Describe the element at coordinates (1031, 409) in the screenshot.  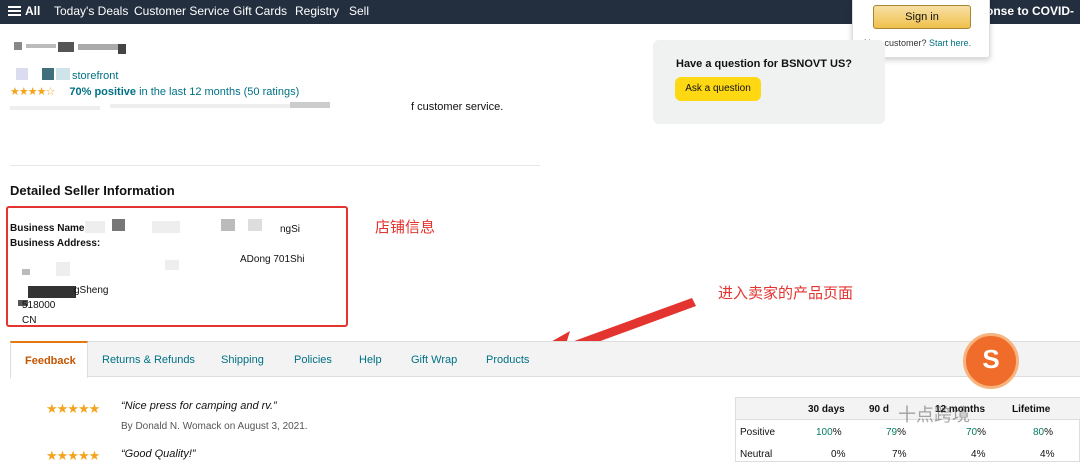
I see `stats-header-lifetime: Lifetime` at that location.